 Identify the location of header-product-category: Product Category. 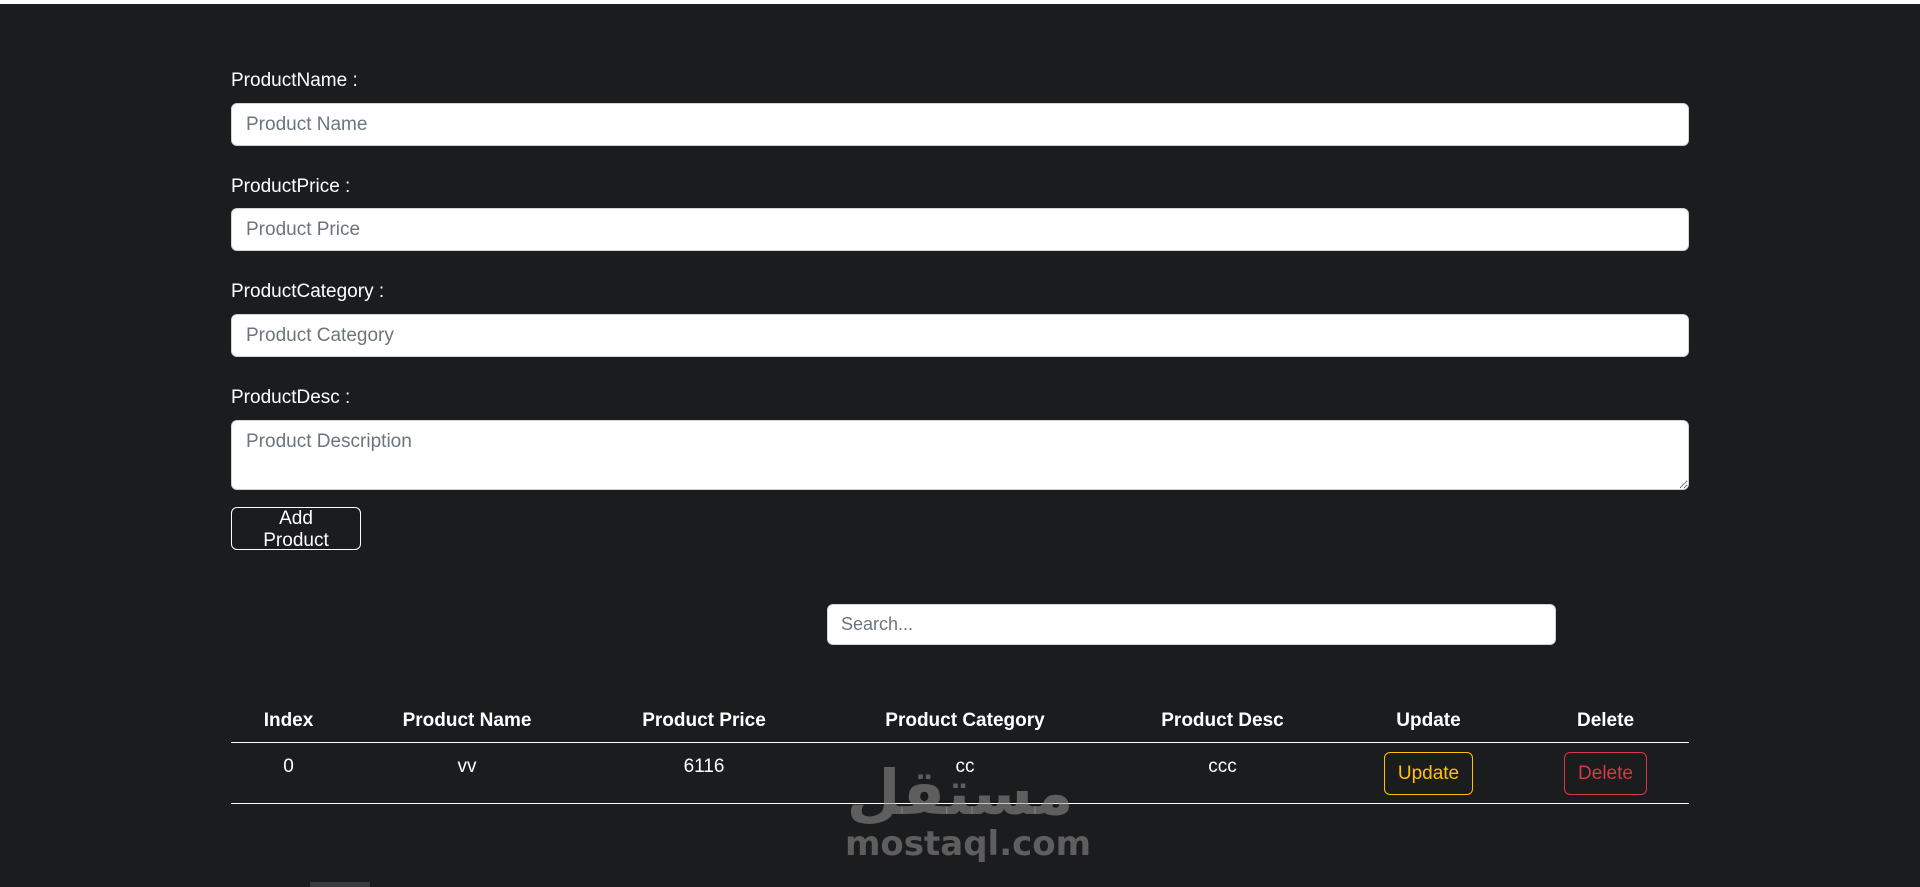
(965, 721).